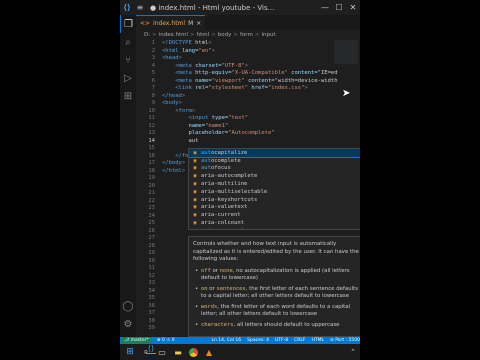 This screenshot has height=360, width=480. What do you see at coordinates (226, 340) in the screenshot?
I see `cursor-position: Ln 14, Col 16` at bounding box center [226, 340].